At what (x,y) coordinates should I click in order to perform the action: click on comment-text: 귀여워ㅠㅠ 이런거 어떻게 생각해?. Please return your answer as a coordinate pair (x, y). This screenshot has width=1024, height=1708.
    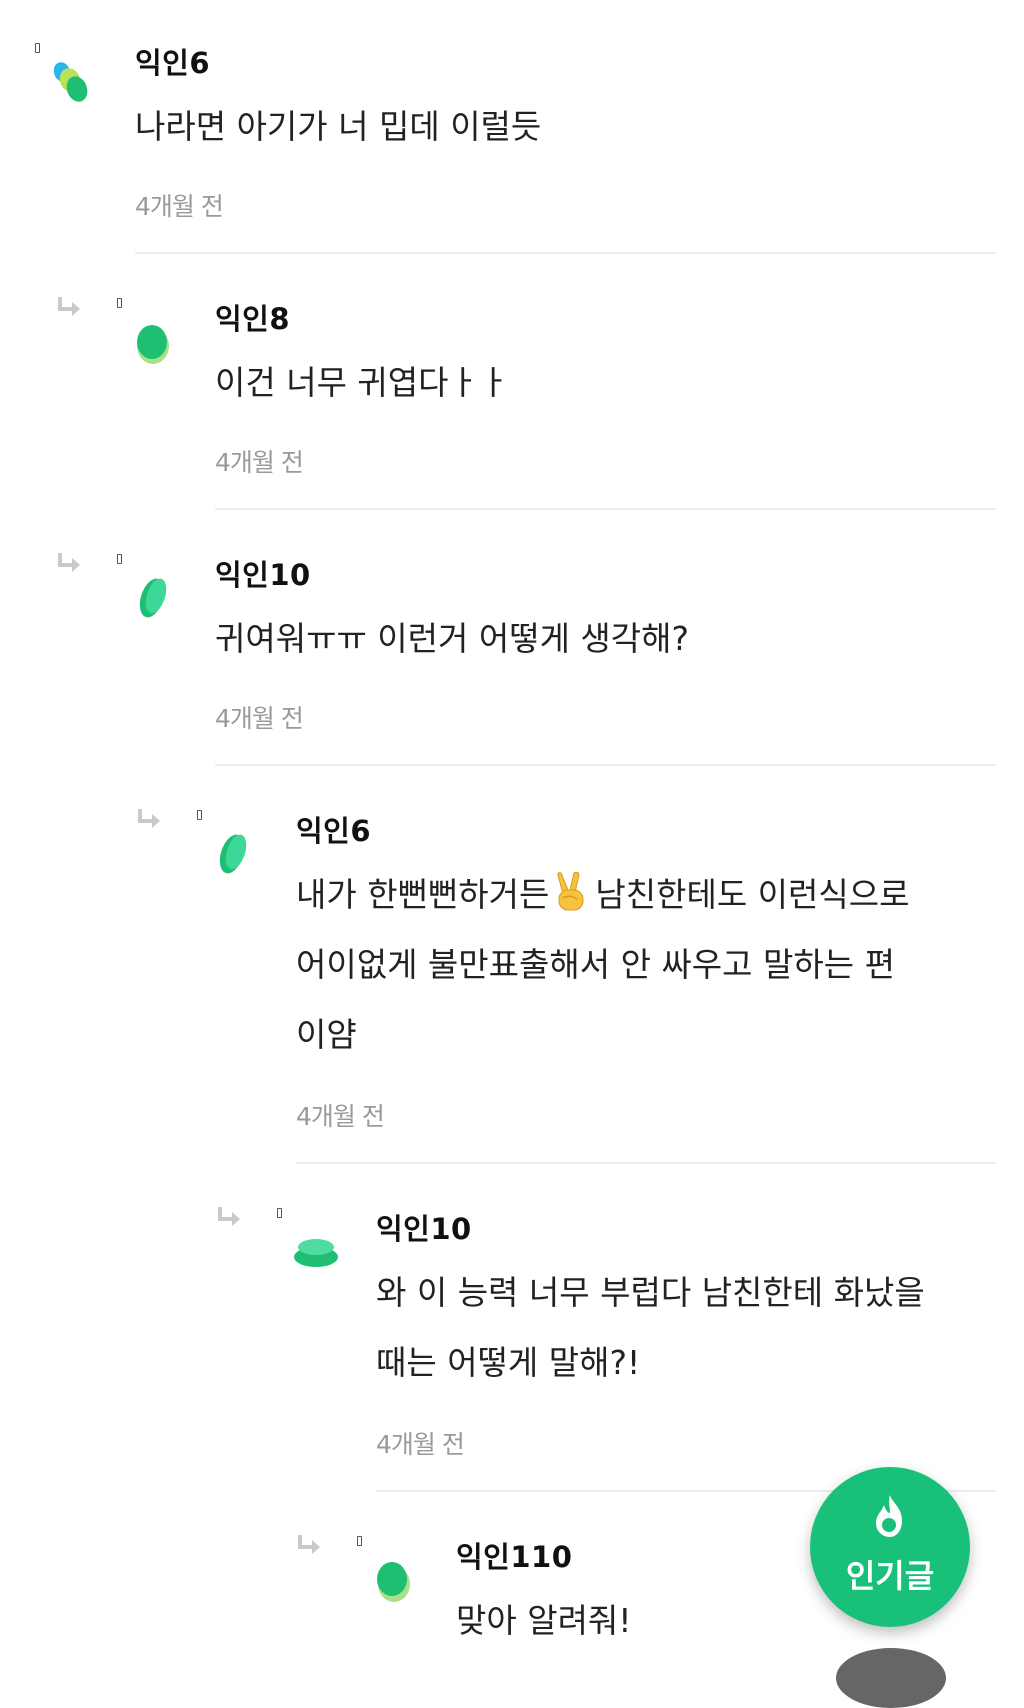
    Looking at the image, I should click on (452, 638).